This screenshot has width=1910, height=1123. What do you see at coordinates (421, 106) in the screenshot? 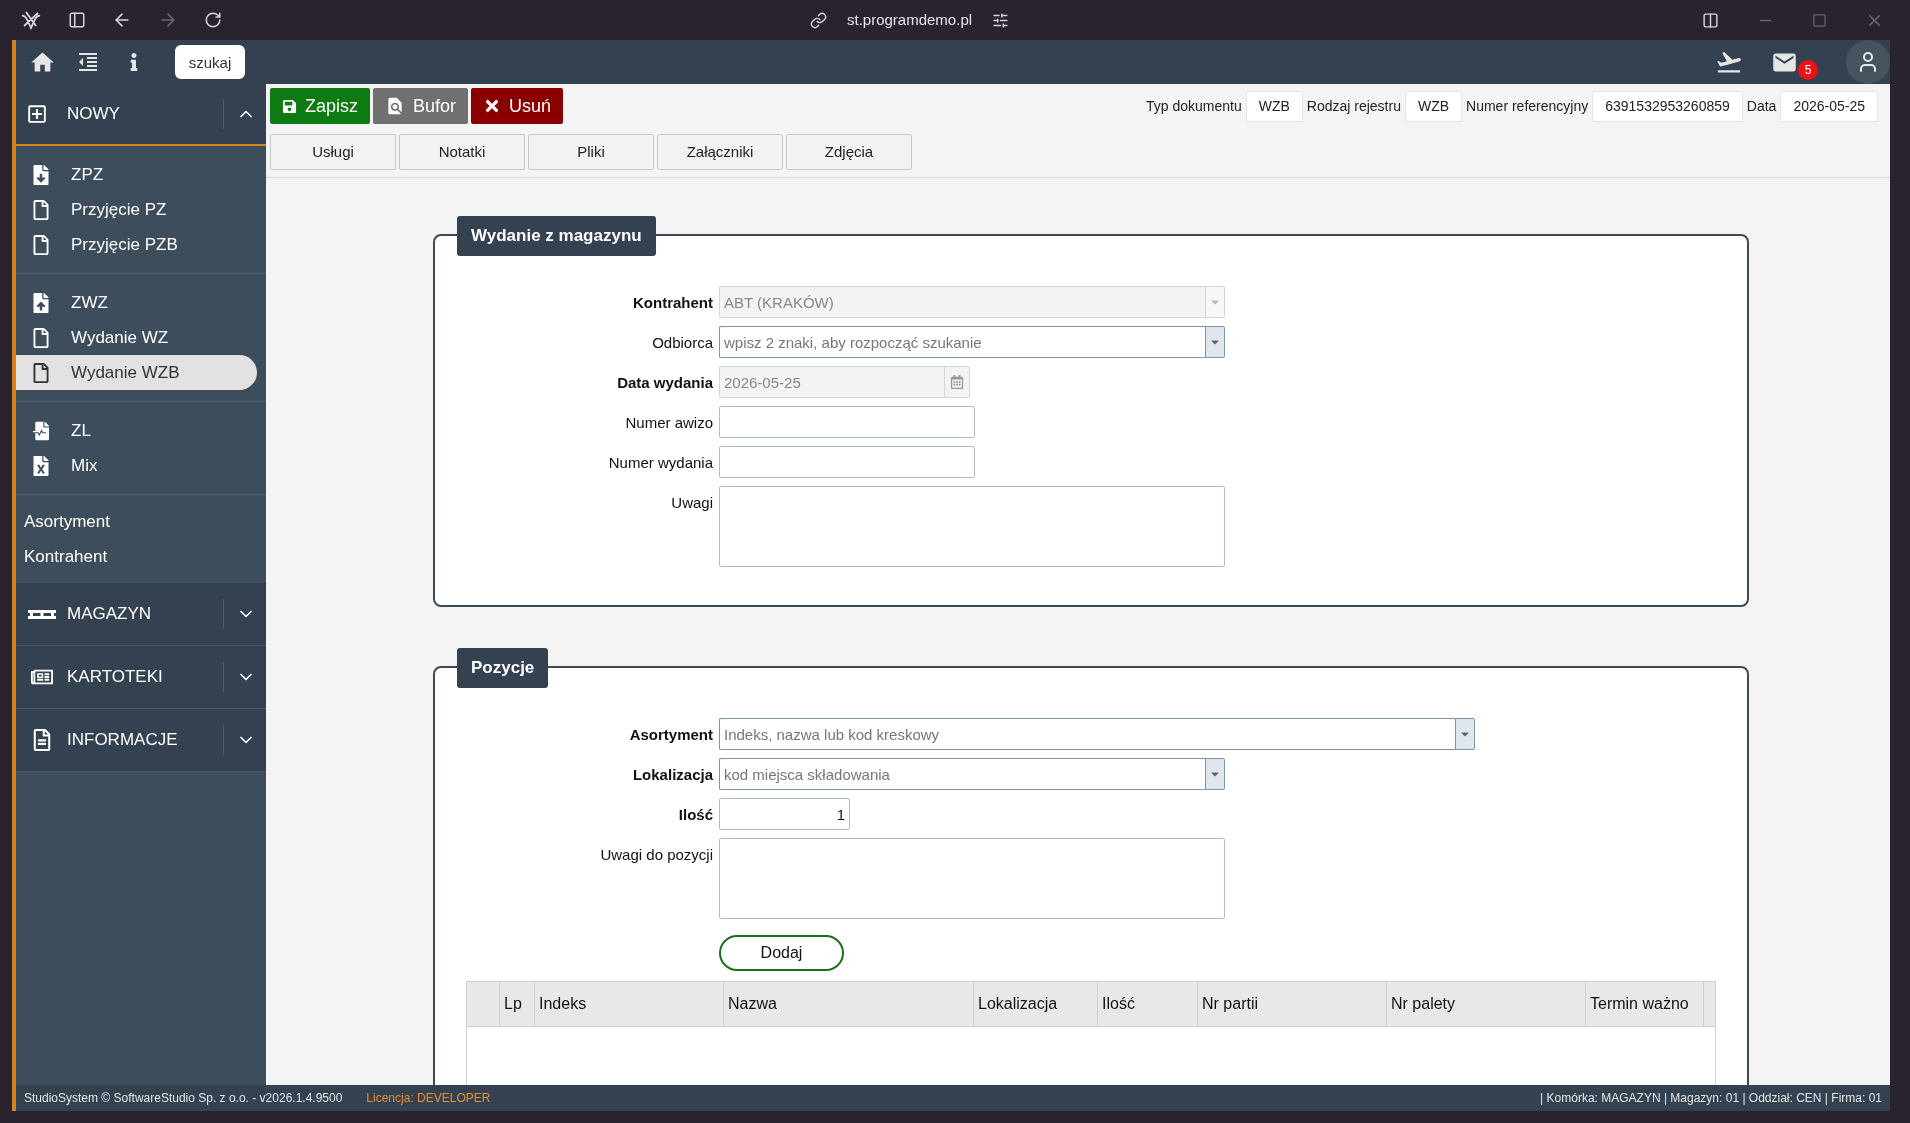
I see `toolbar-button: Bufor` at bounding box center [421, 106].